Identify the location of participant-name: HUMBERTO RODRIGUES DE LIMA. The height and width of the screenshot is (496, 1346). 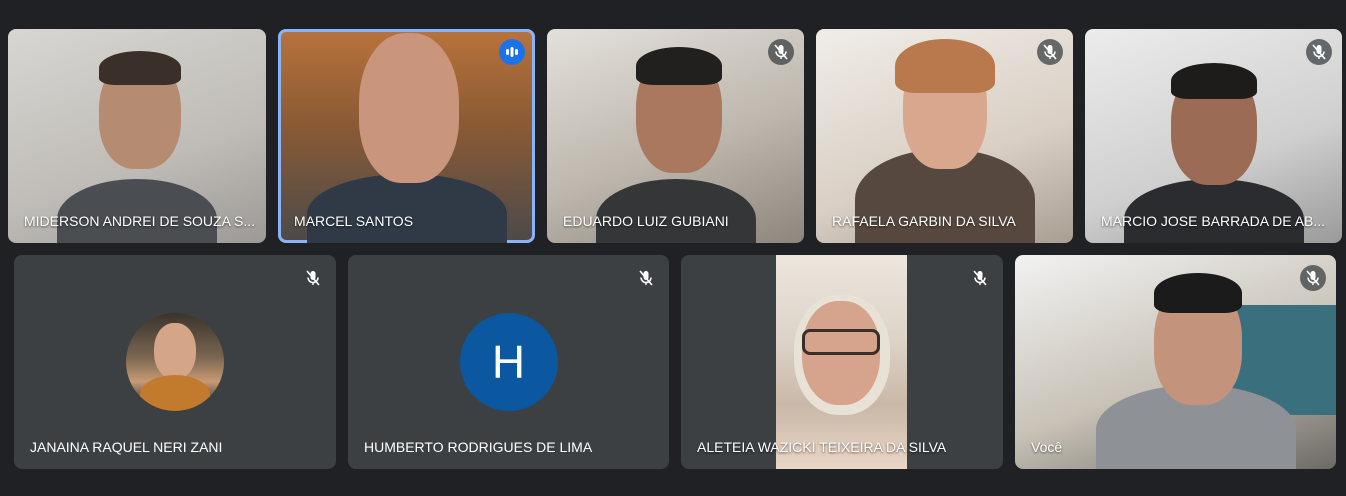
(478, 447).